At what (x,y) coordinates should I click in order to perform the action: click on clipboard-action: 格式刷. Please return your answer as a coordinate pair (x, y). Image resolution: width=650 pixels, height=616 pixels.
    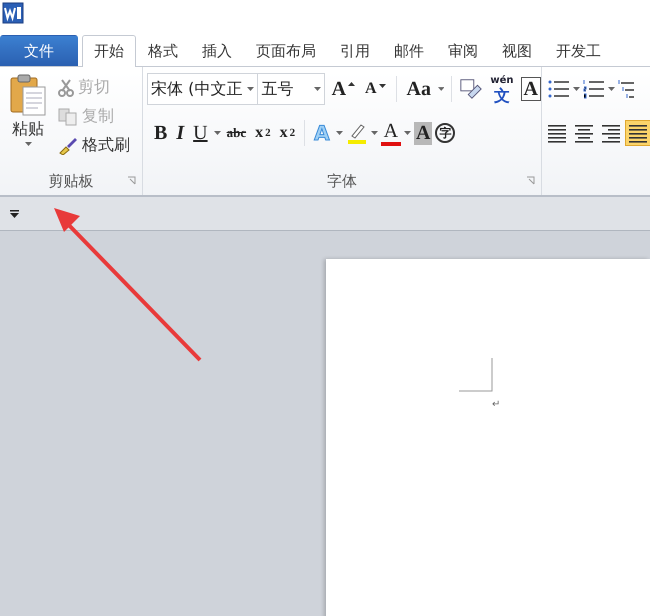
    Looking at the image, I should click on (94, 145).